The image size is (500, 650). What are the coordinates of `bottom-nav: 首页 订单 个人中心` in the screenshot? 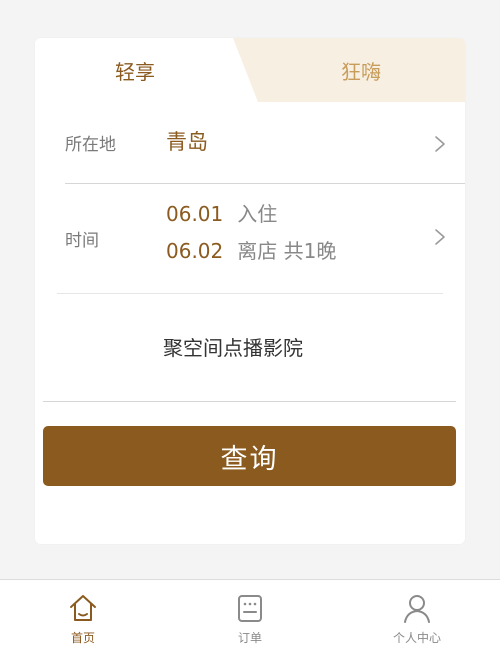 It's located at (250, 614).